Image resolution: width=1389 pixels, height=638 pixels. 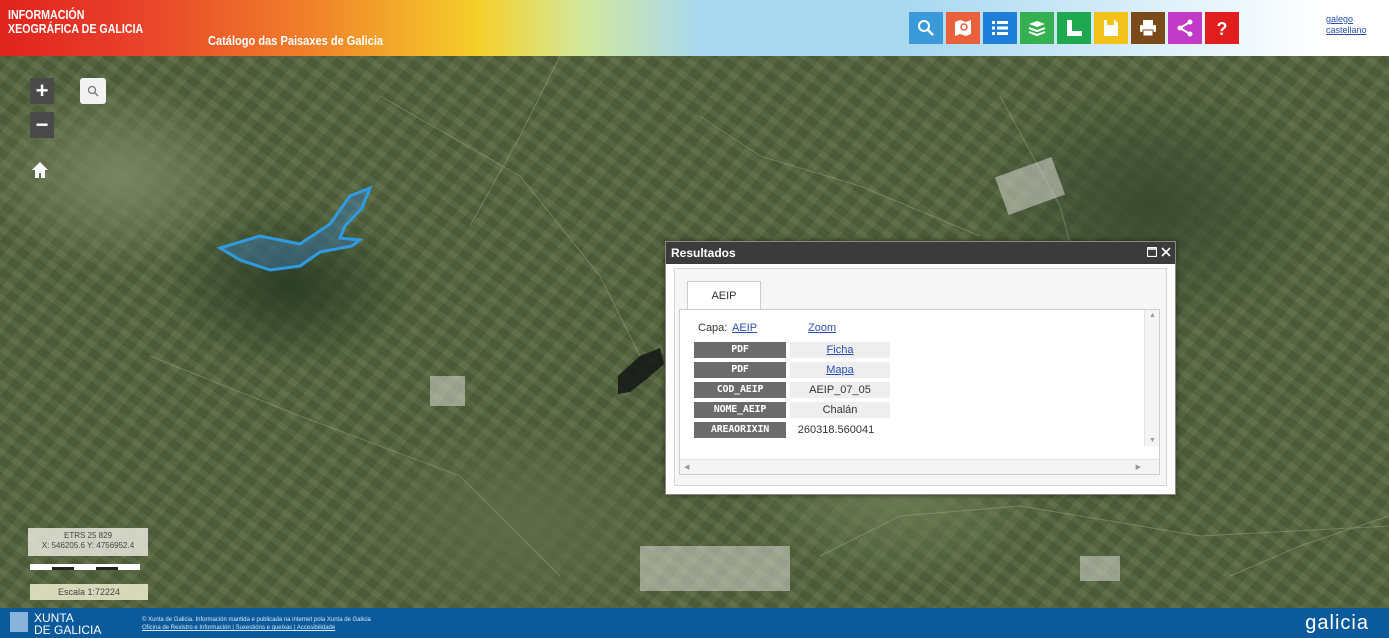 What do you see at coordinates (19, 622) in the screenshot?
I see `xunta-logo-icon` at bounding box center [19, 622].